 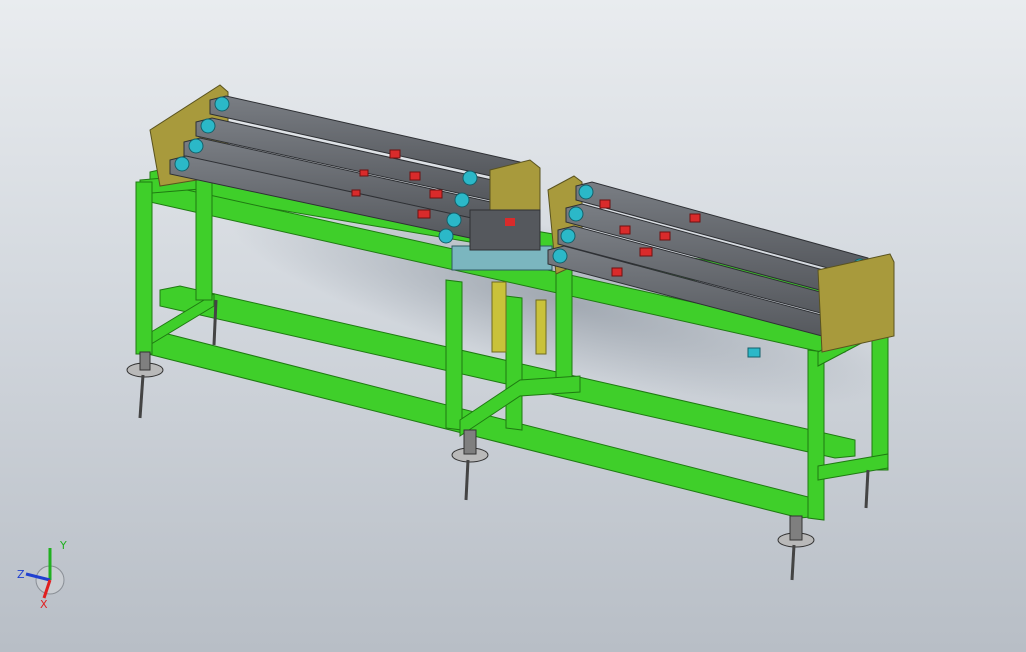 What do you see at coordinates (853, 467) in the screenshot?
I see `frame-right-cross` at bounding box center [853, 467].